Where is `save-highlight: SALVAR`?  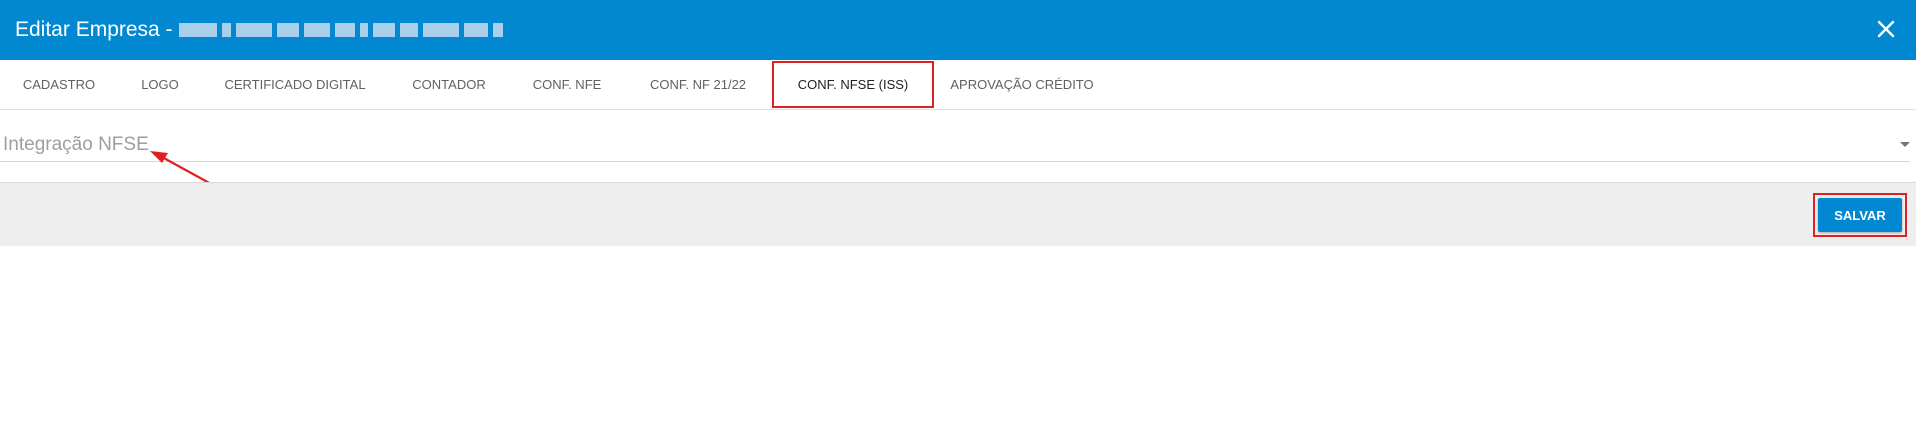
save-highlight: SALVAR is located at coordinates (1860, 215).